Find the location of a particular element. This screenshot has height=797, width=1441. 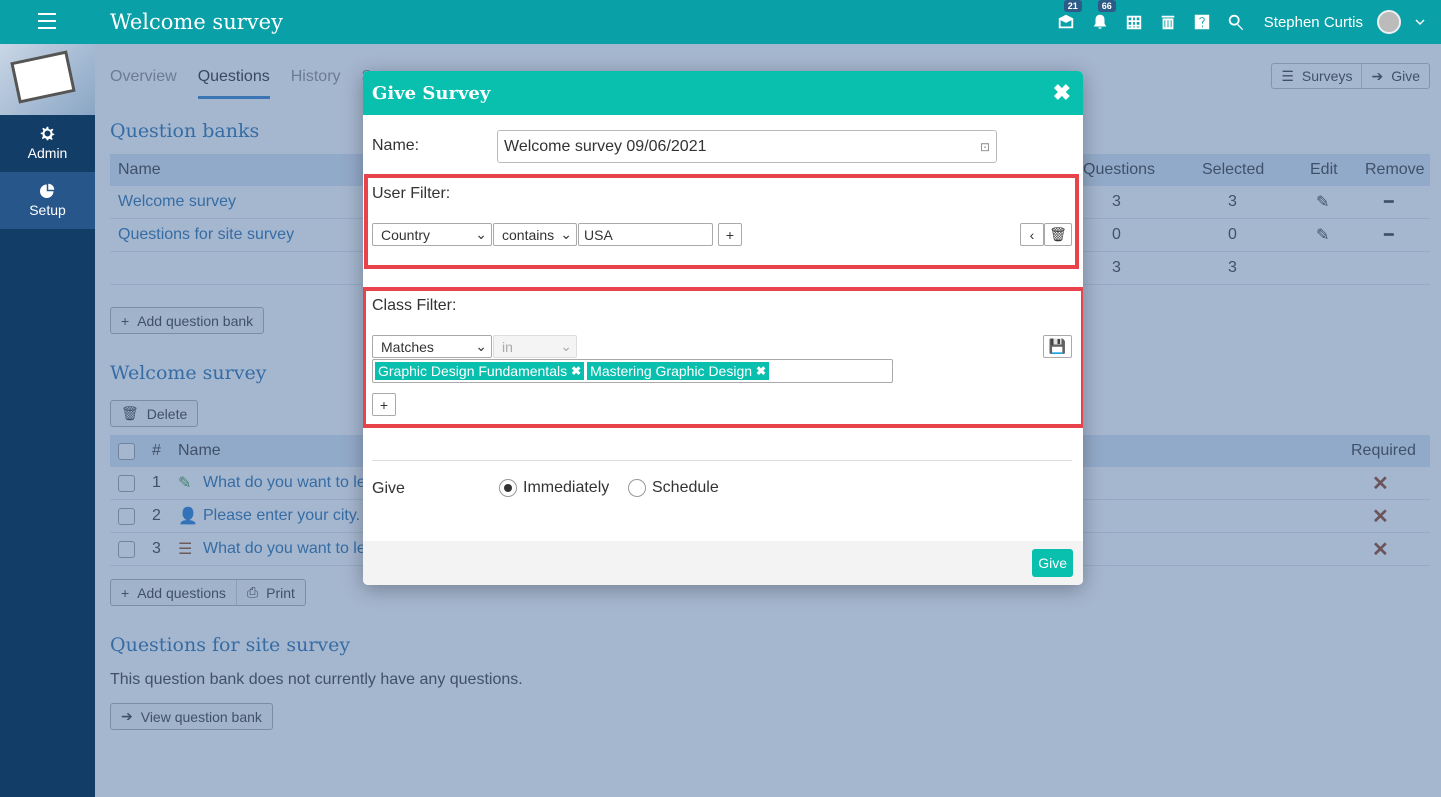

top-bar: Welcome survey 21 66 Stephen Curtis is located at coordinates (720, 22).